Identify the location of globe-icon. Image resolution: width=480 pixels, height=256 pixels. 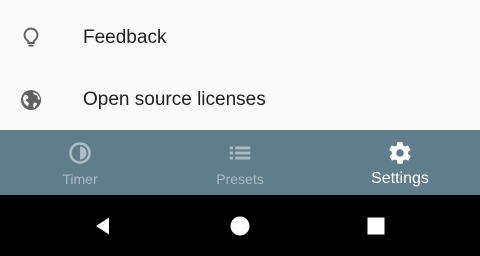
(31, 100).